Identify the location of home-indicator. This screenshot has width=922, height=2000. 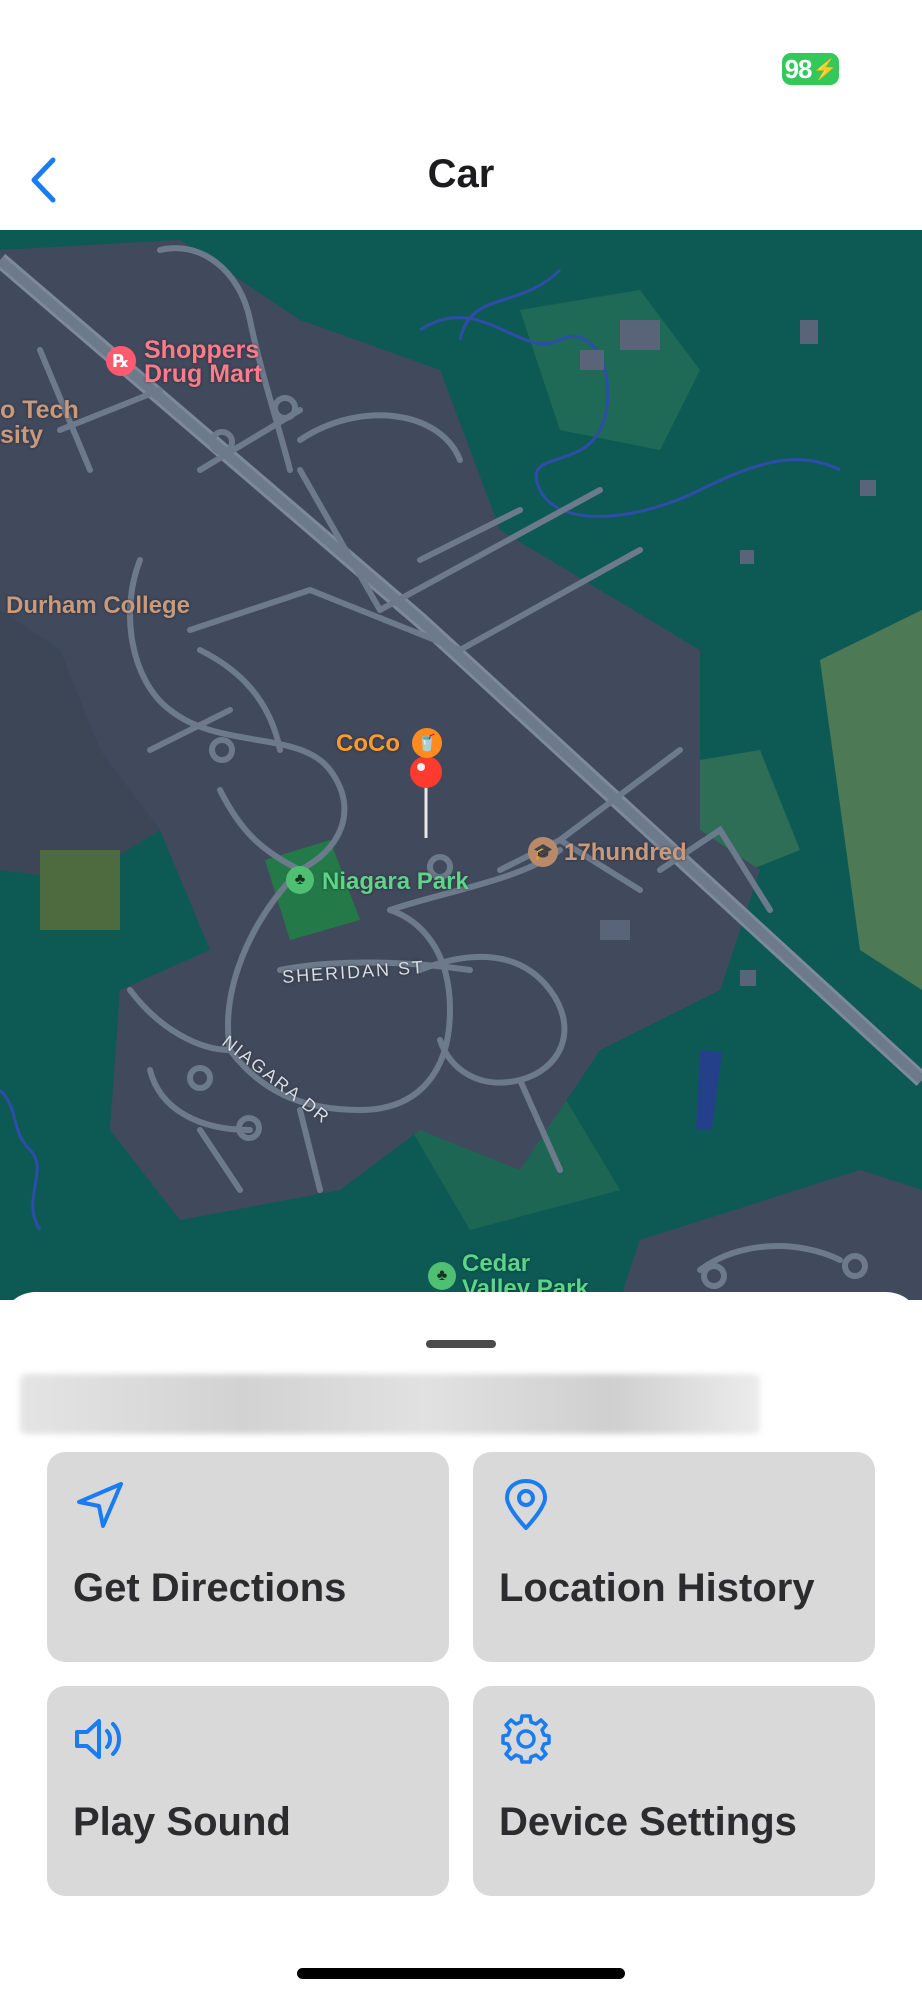
(461, 1973).